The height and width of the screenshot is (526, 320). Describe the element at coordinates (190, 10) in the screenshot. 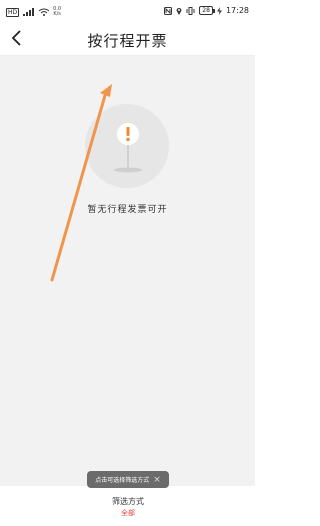

I see `vibrate-icon` at that location.